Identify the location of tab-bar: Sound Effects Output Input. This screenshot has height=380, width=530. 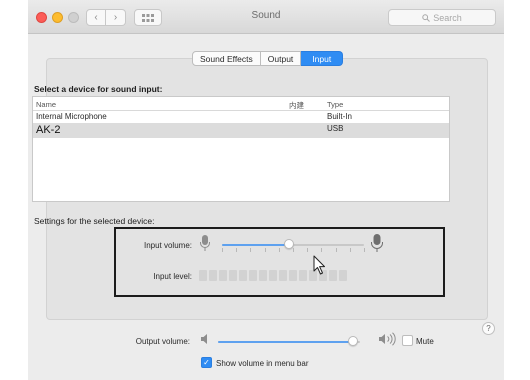
(268, 58).